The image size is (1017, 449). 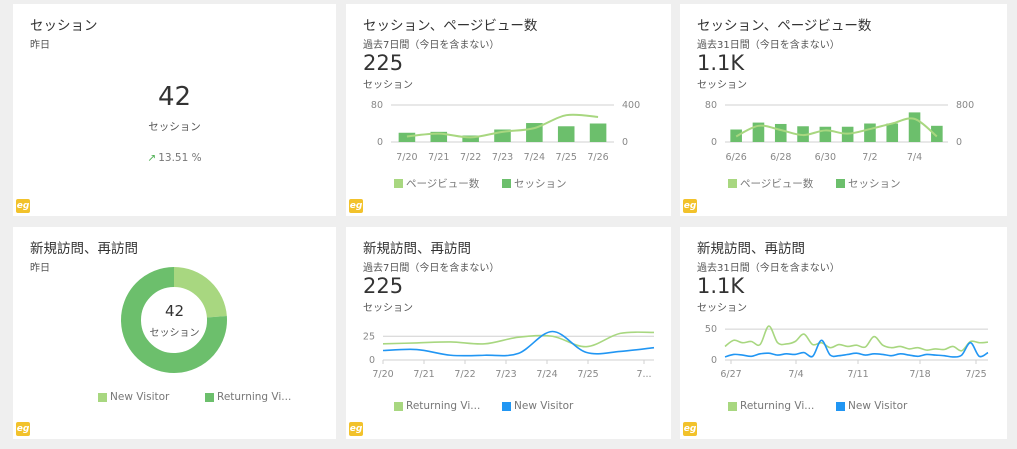 What do you see at coordinates (857, 374) in the screenshot?
I see `x-tick-label: 7/11` at bounding box center [857, 374].